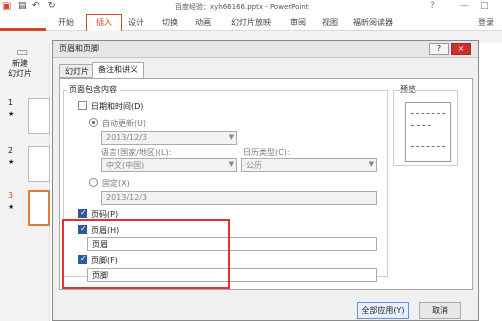 Image resolution: width=502 pixels, height=321 pixels. Describe the element at coordinates (11, 102) in the screenshot. I see `slide-number: 1` at that location.